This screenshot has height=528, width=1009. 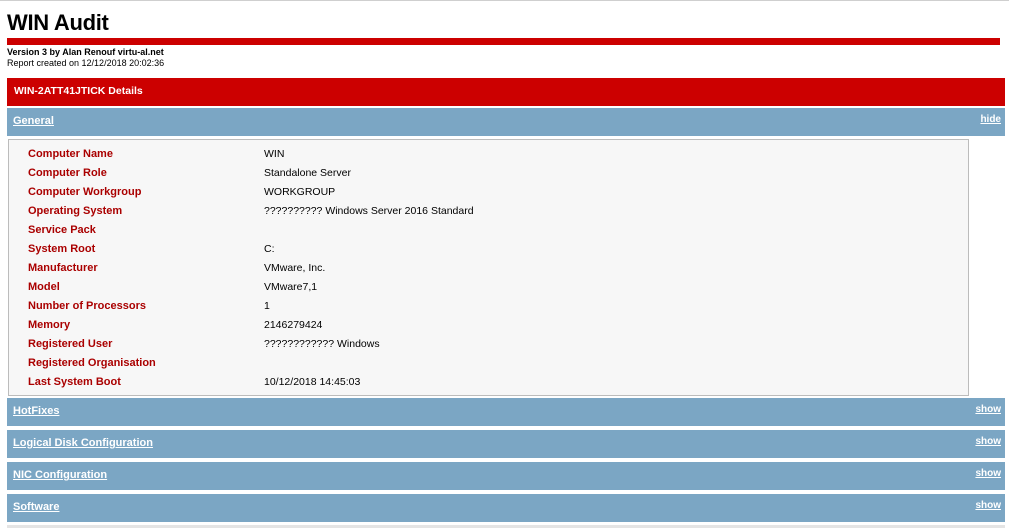 I want to click on detail-row-number-of-processors: Number of Processors 1, so click(x=488, y=306).